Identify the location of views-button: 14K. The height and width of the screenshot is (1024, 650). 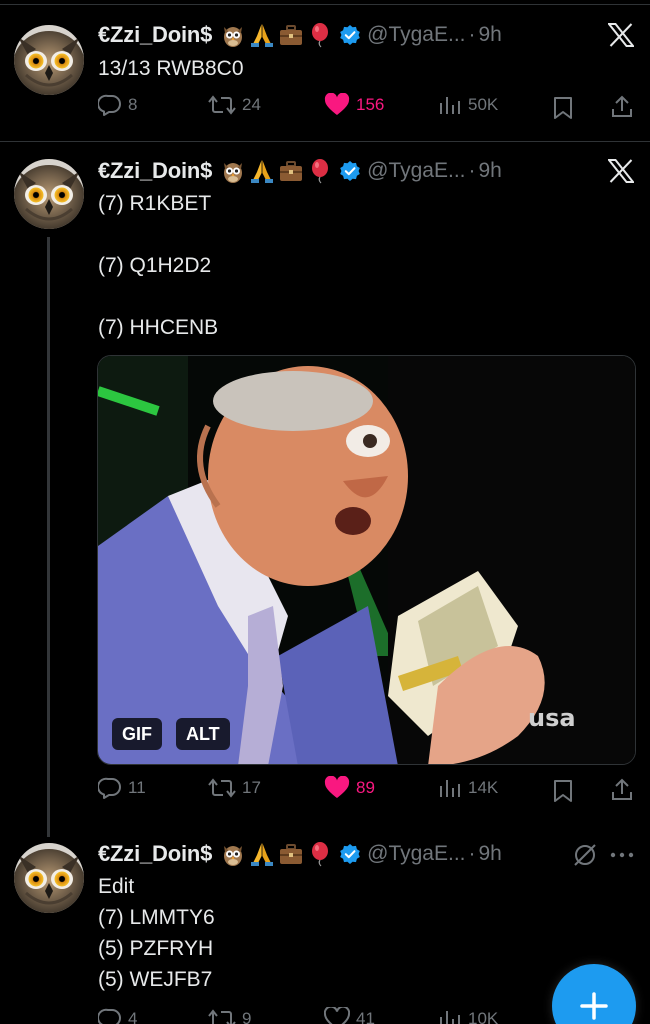
(468, 788).